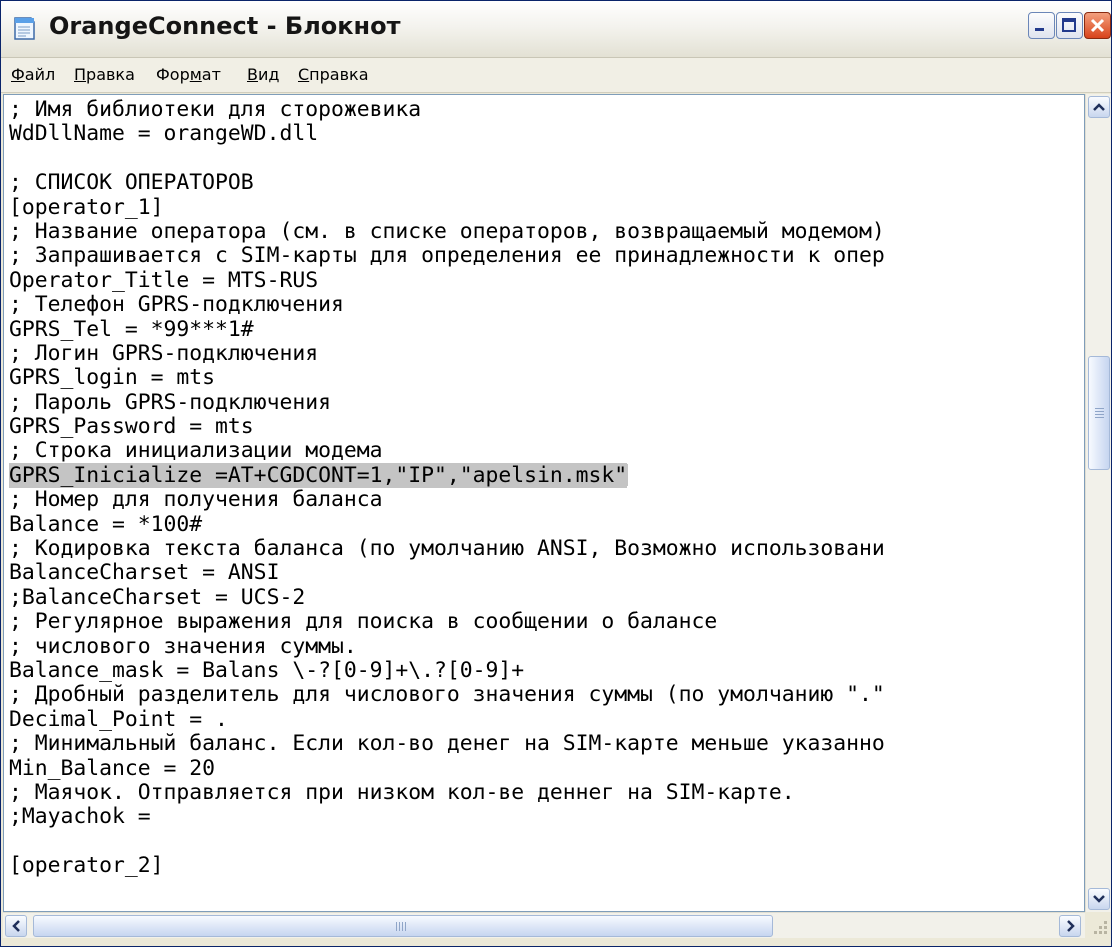 This screenshot has height=947, width=1112. Describe the element at coordinates (131, 329) in the screenshot. I see `text-line: GPRS_Tel = *99***1#` at that location.